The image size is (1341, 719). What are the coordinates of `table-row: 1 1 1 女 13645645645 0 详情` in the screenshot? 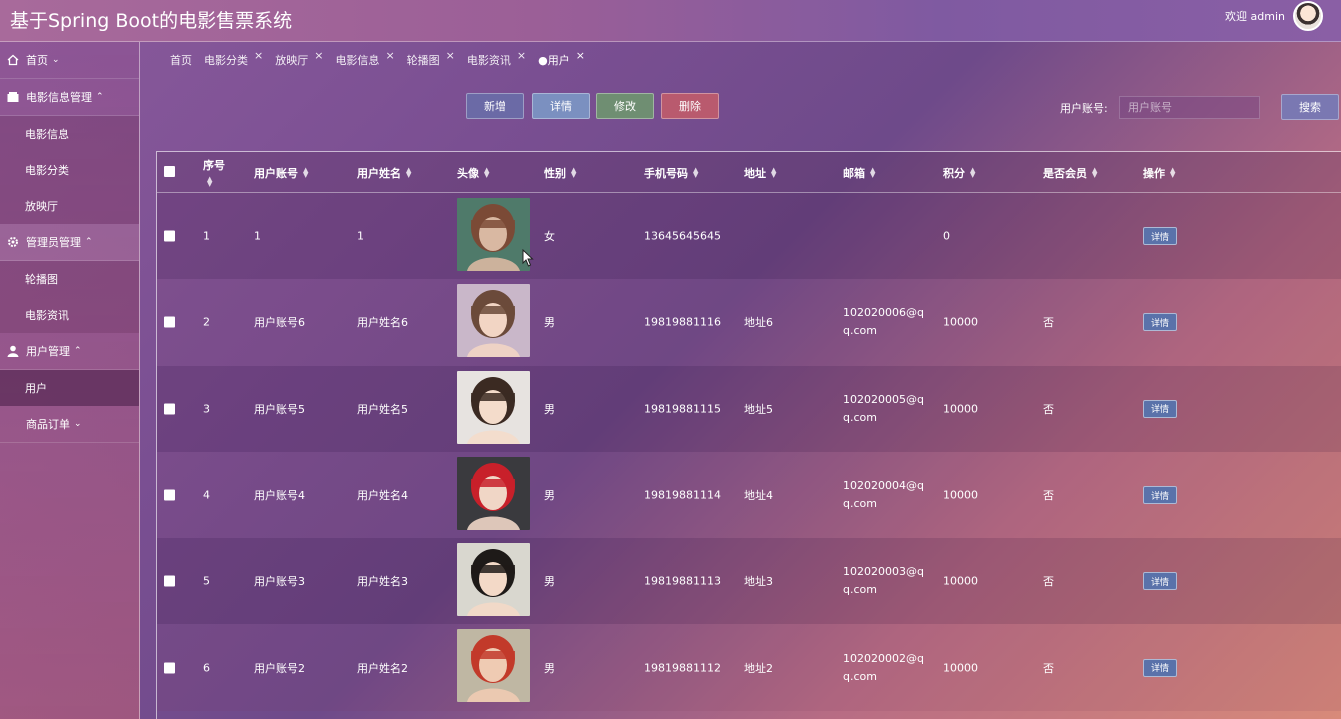 It's located at (749, 236).